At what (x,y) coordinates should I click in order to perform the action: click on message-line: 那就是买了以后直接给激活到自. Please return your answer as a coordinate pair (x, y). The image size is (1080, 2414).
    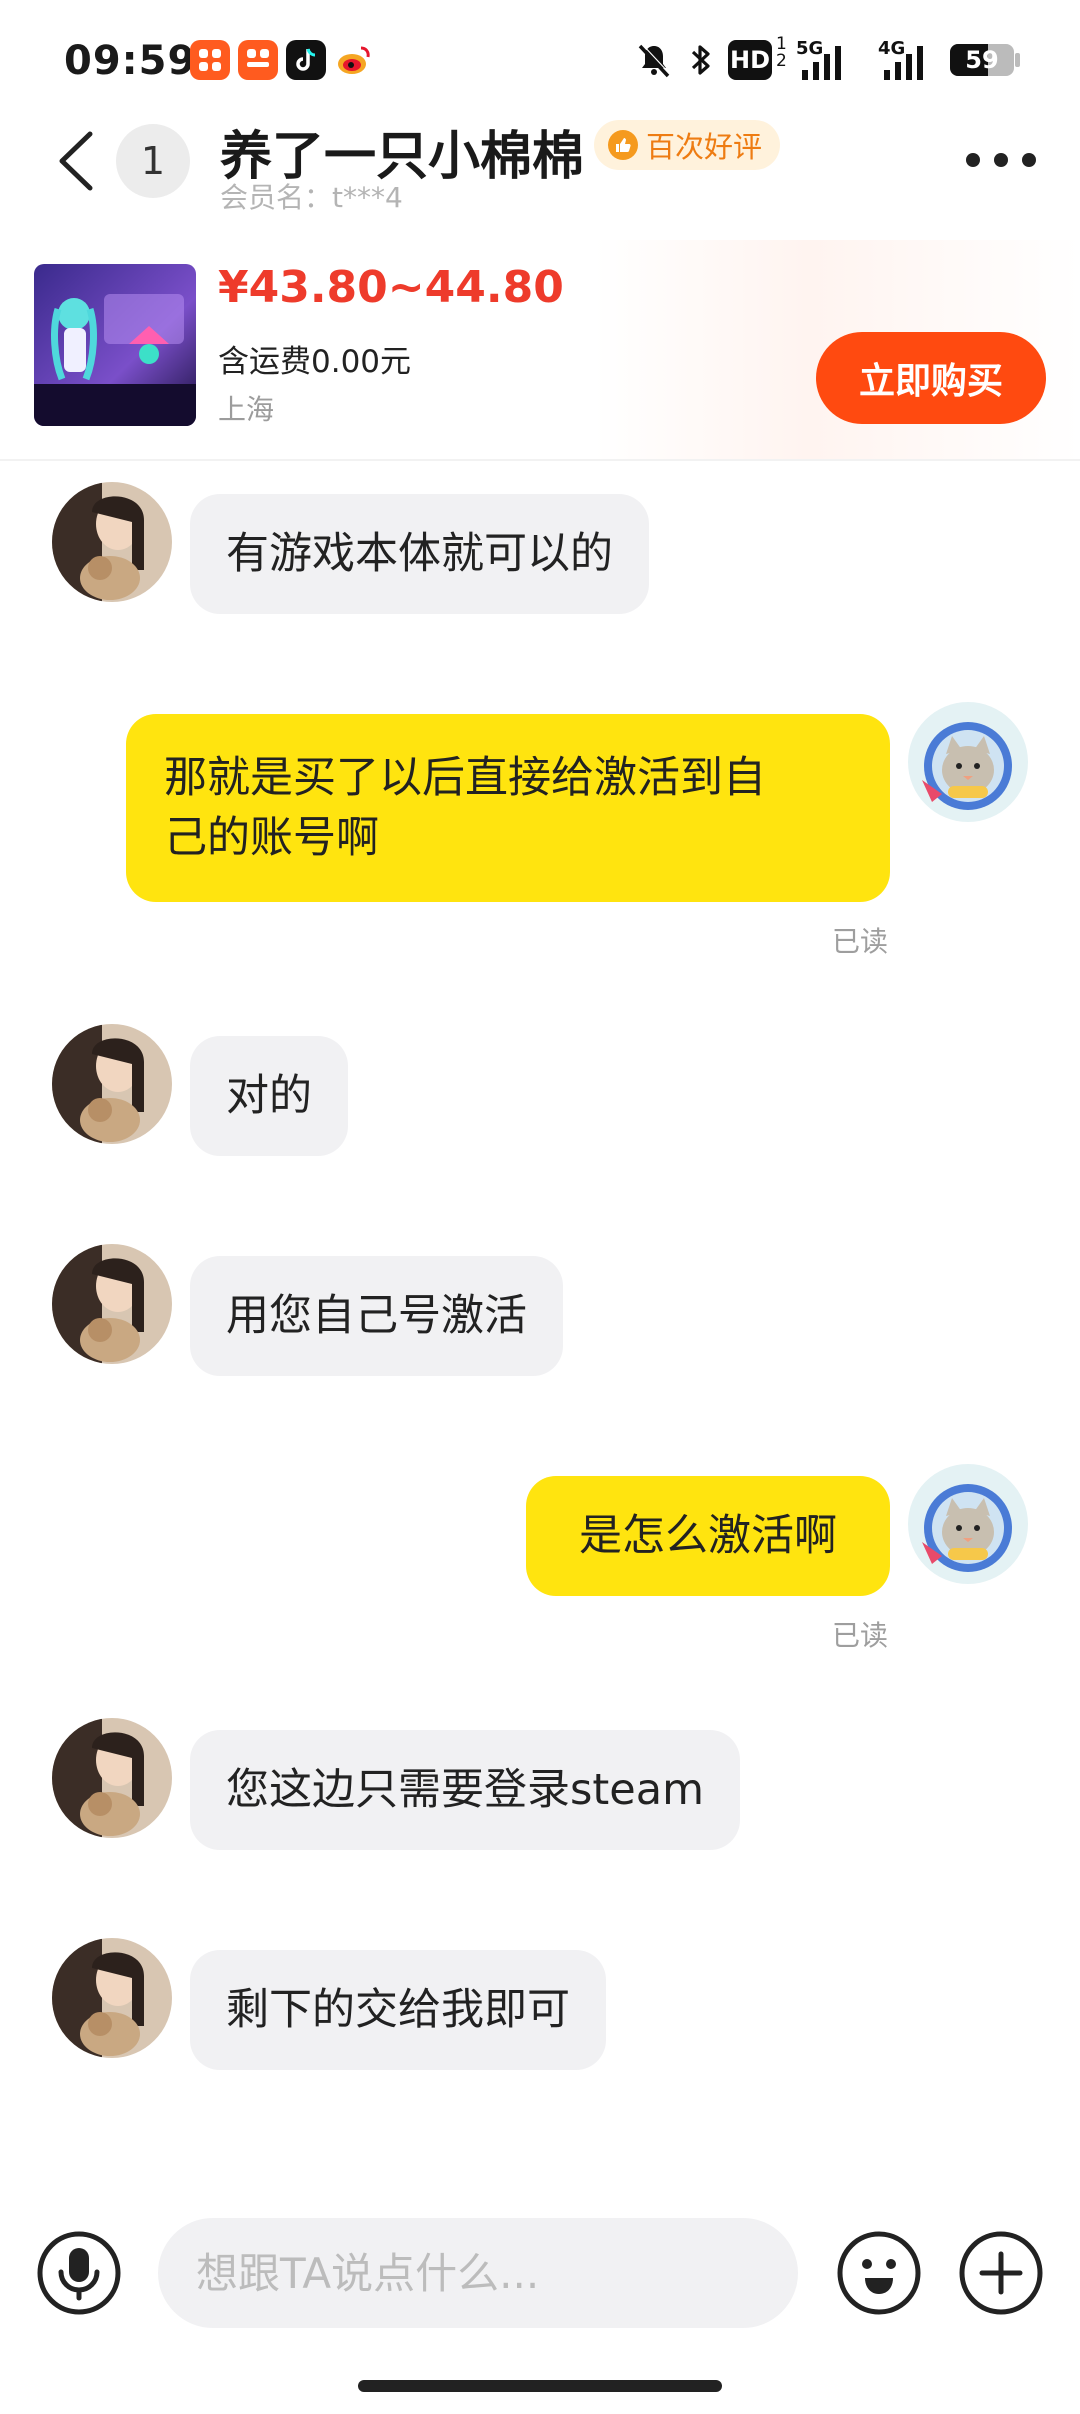
    Looking at the image, I should click on (465, 778).